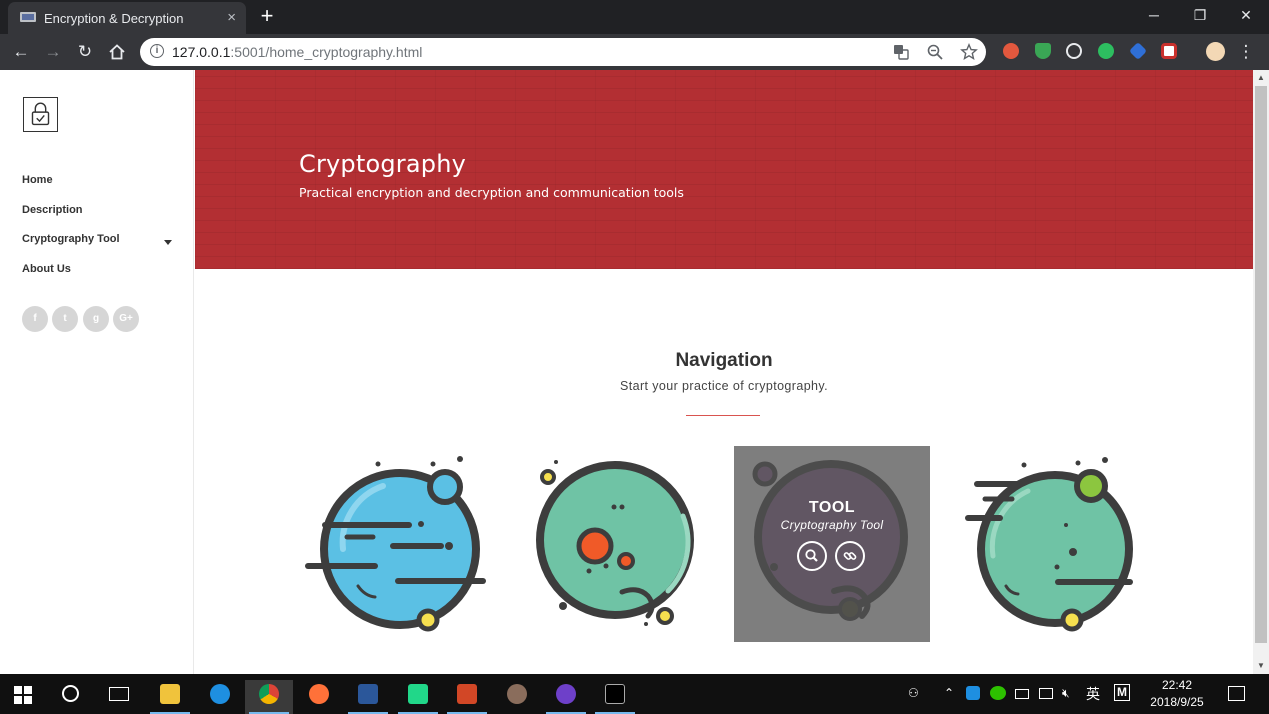  I want to click on extension-infinity-icon, so click(1011, 51).